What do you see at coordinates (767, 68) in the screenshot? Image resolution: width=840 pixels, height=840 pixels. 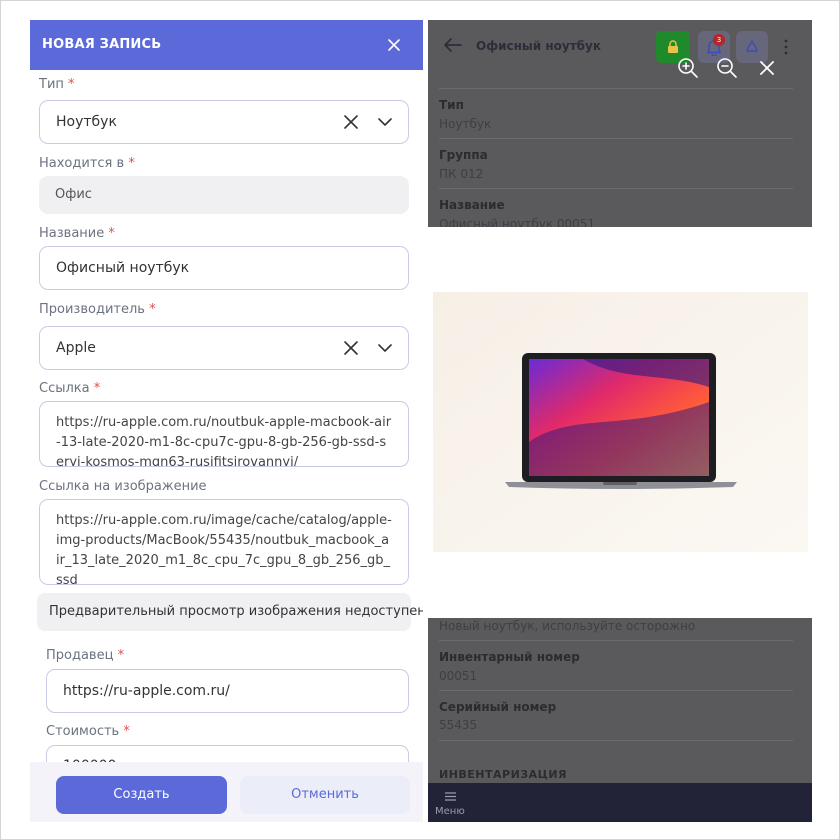 I see `close-viewer-icon` at bounding box center [767, 68].